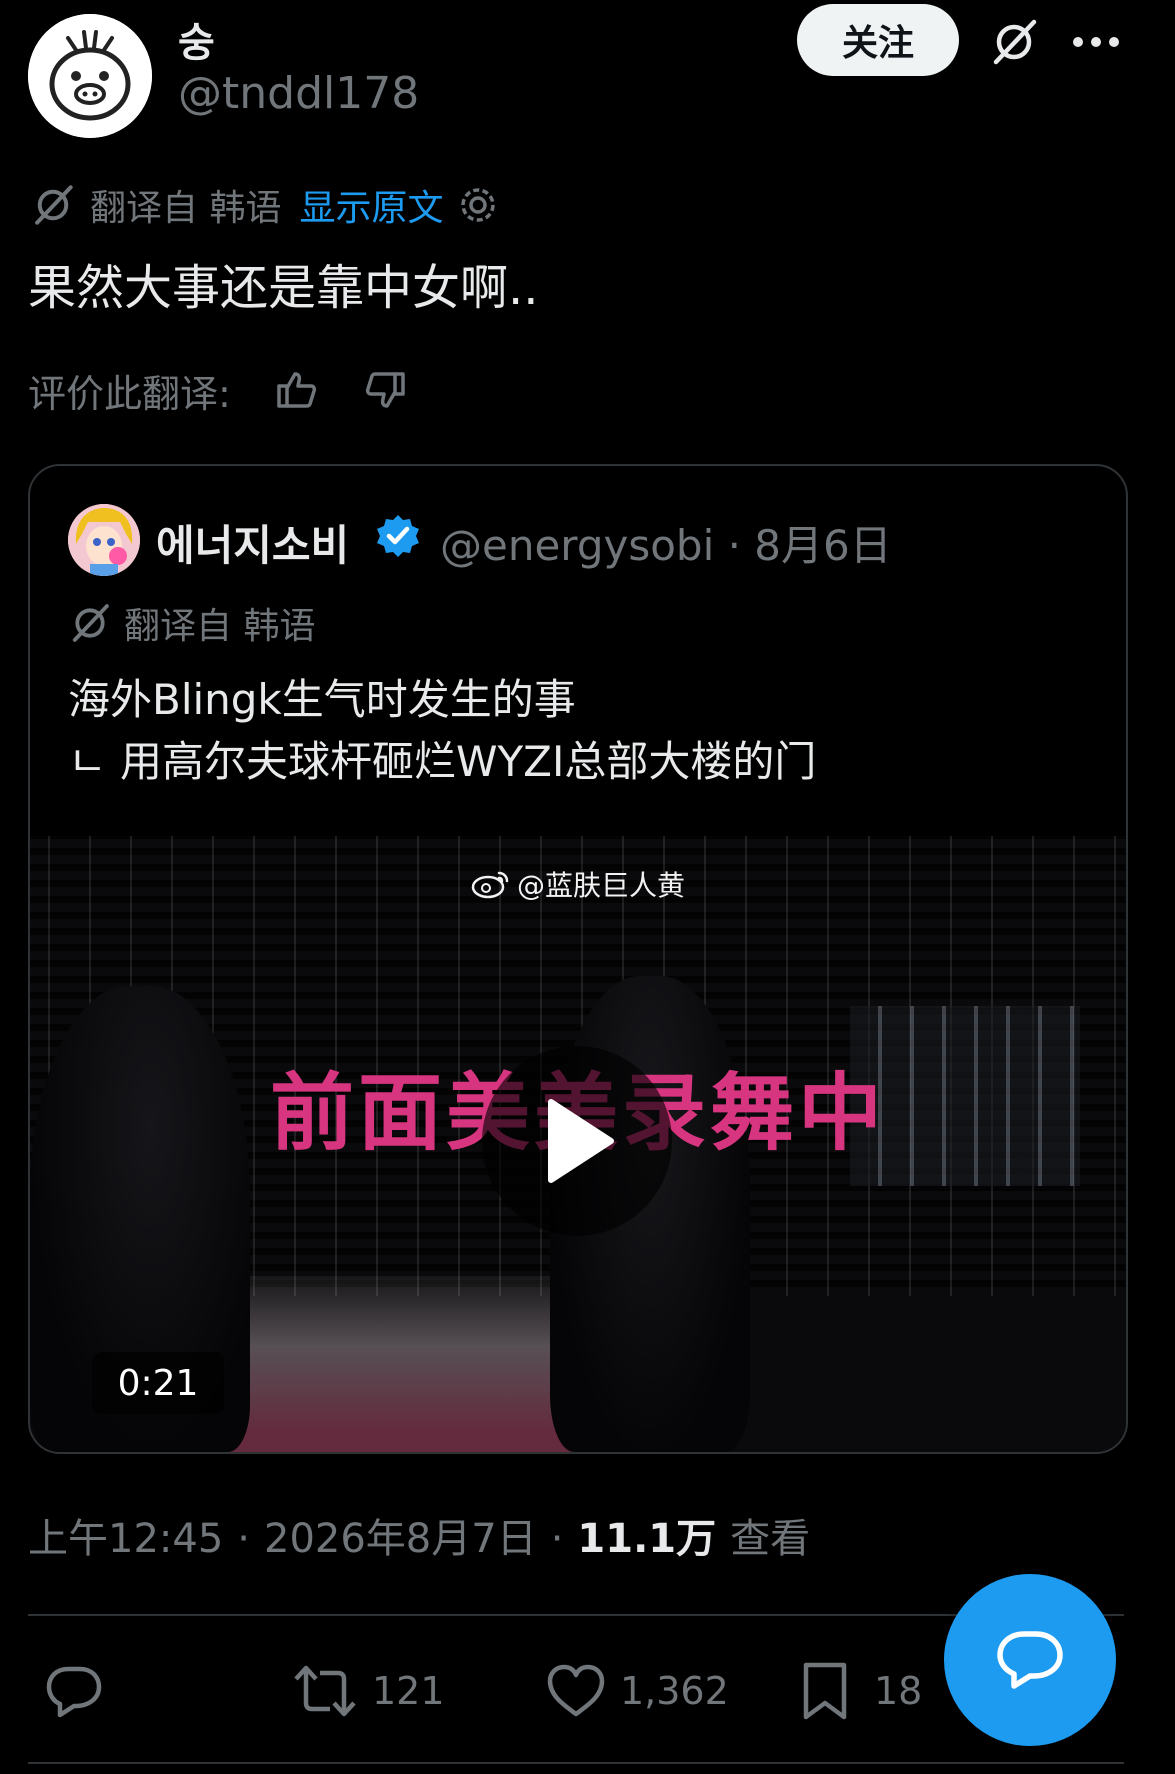 This screenshot has height=1774, width=1175. What do you see at coordinates (600, 885) in the screenshot?
I see `video-watermark-text: @蓝肤巨人黄` at bounding box center [600, 885].